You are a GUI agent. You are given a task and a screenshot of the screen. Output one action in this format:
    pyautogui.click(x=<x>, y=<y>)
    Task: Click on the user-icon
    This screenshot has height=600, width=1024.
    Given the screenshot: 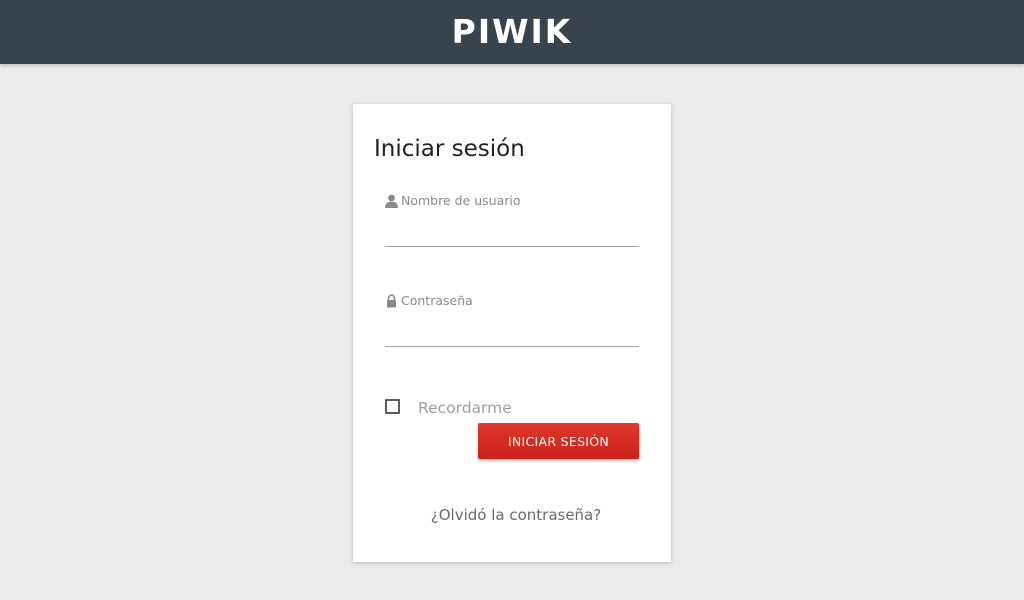 What is the action you would take?
    pyautogui.click(x=391, y=201)
    